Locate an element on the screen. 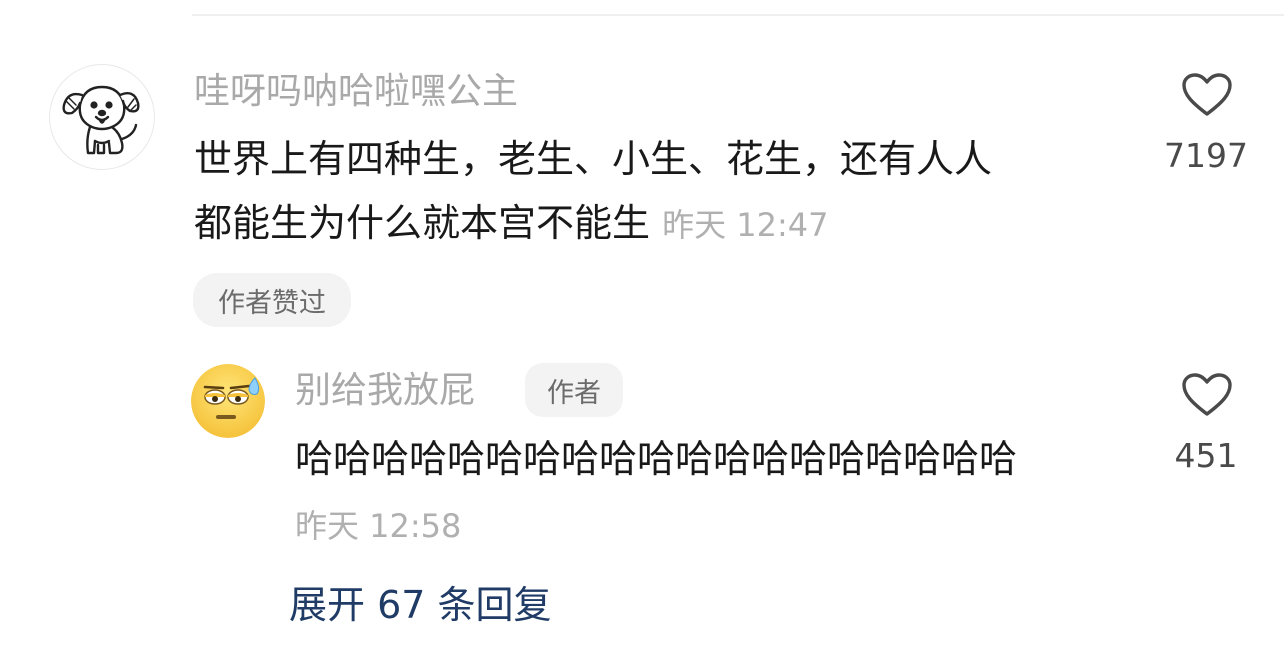 The image size is (1284, 645). comment-text-line2-row: 都能生为什么就本宫不能生 昨天 12:47 is located at coordinates (511, 224).